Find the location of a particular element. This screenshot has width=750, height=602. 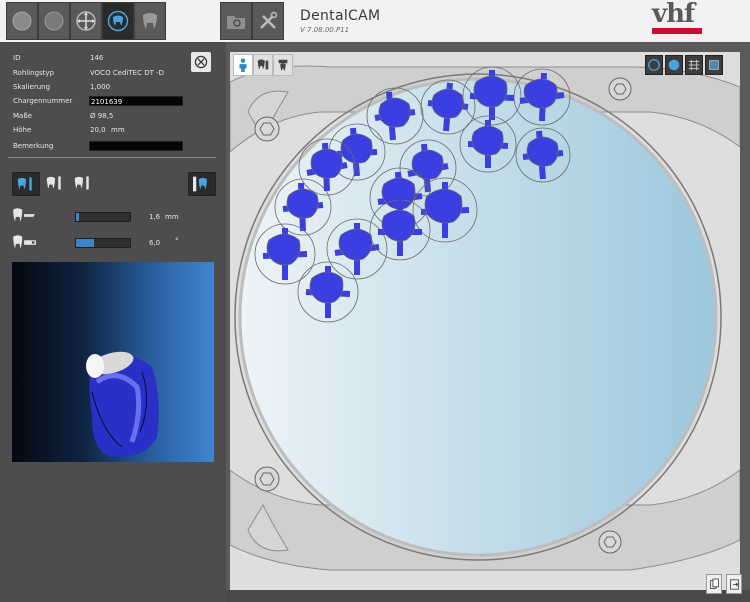

dimensions-label: Maße is located at coordinates (23, 116).